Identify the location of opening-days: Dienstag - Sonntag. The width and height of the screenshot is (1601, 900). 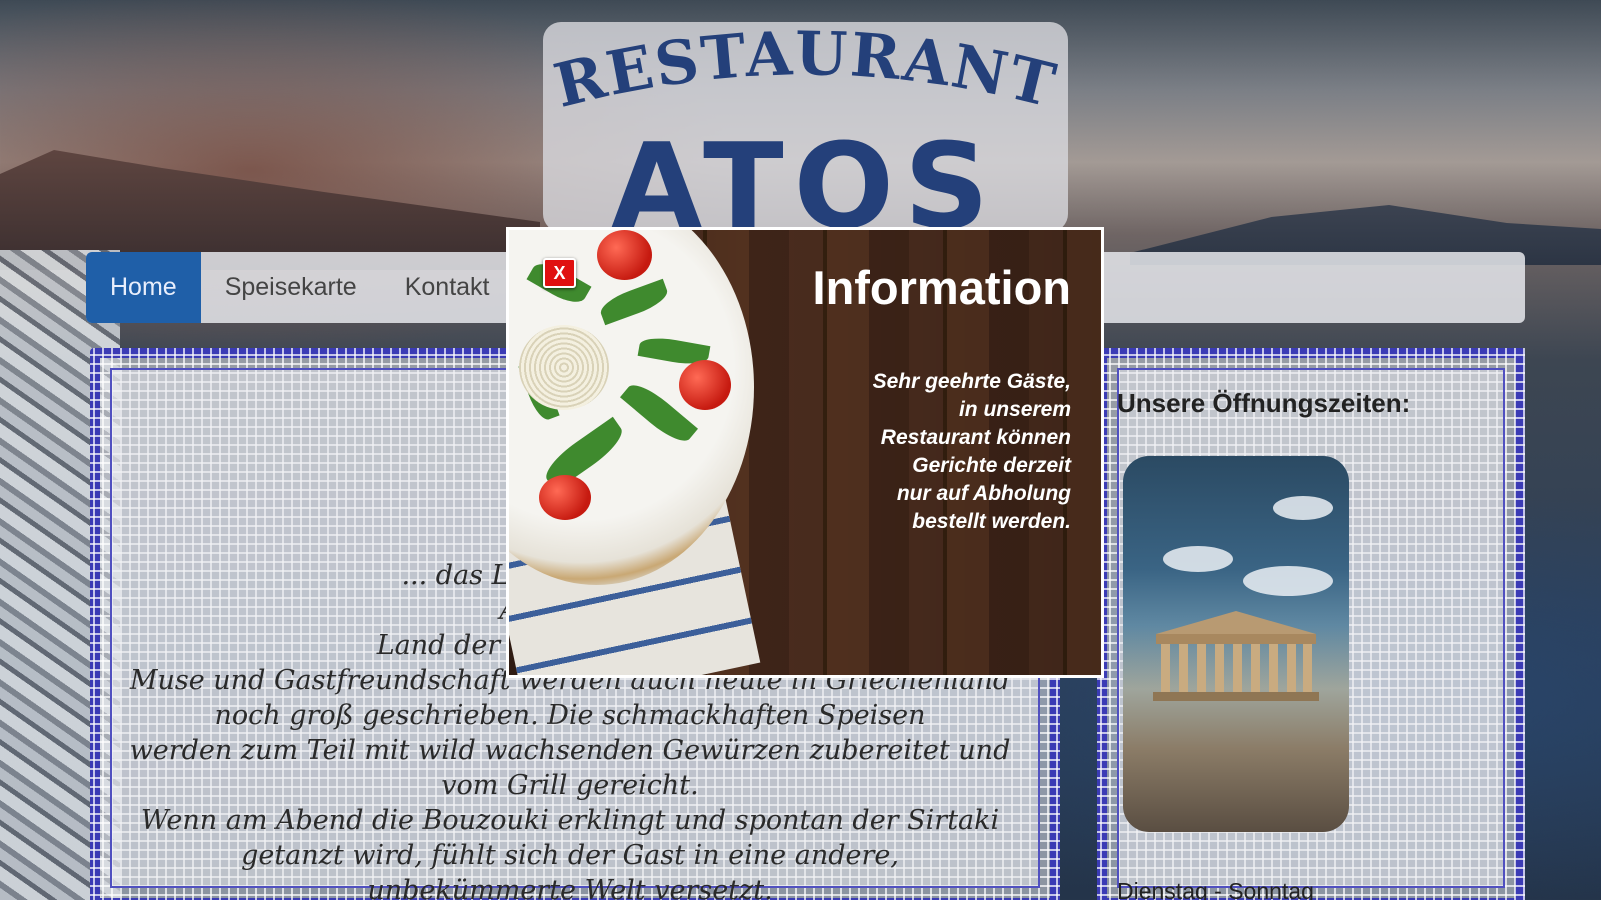
(1215, 889).